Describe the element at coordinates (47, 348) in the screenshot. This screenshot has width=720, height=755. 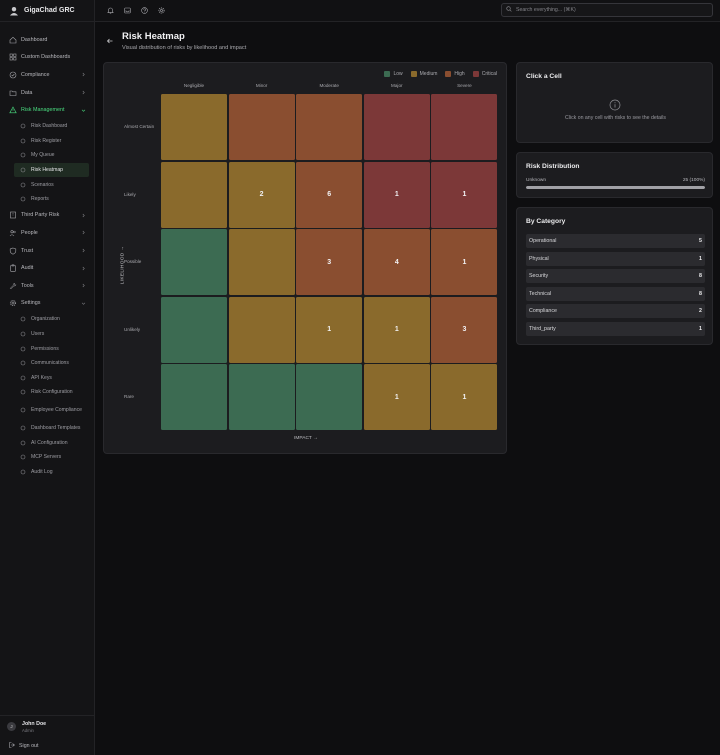
I see `sidebar-subitem-permissions: Permissions` at that location.